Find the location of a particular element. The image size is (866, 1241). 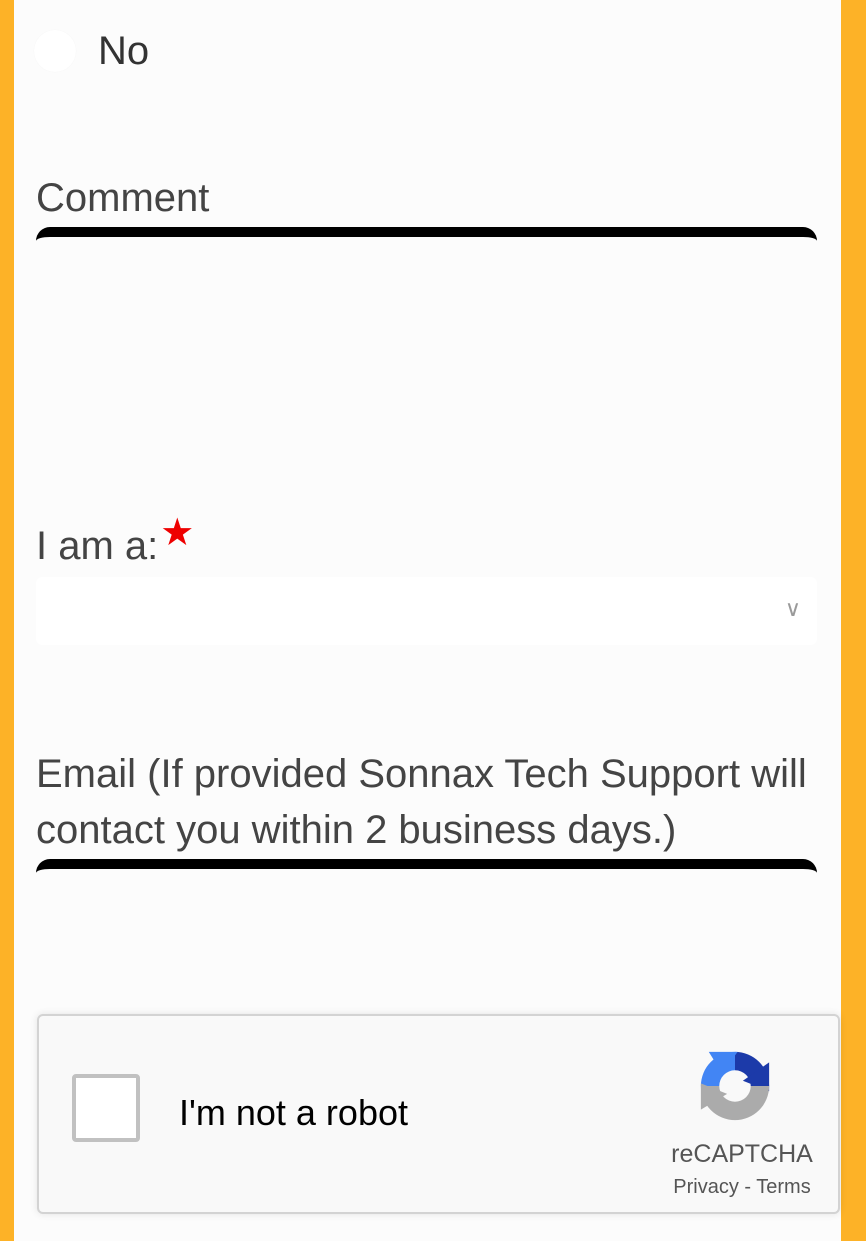

role-select: ∨ is located at coordinates (426, 611).